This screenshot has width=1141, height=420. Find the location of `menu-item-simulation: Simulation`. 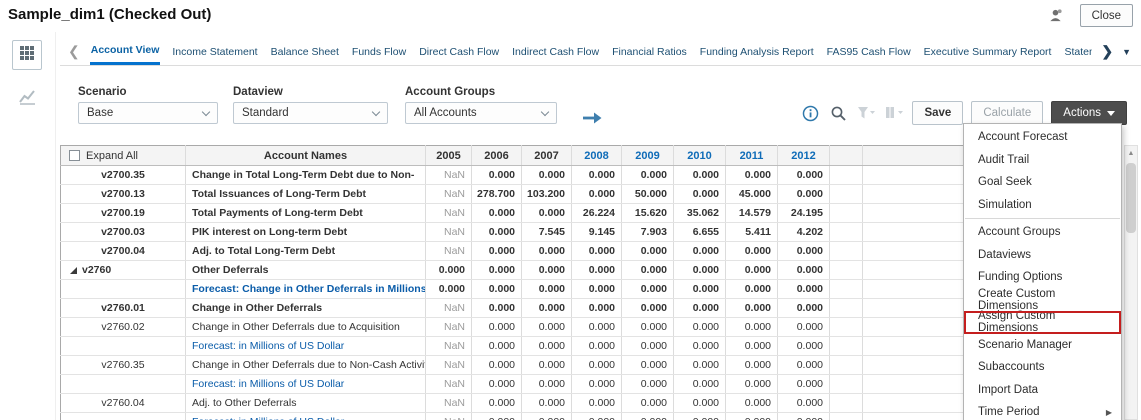

menu-item-simulation: Simulation is located at coordinates (1042, 205).